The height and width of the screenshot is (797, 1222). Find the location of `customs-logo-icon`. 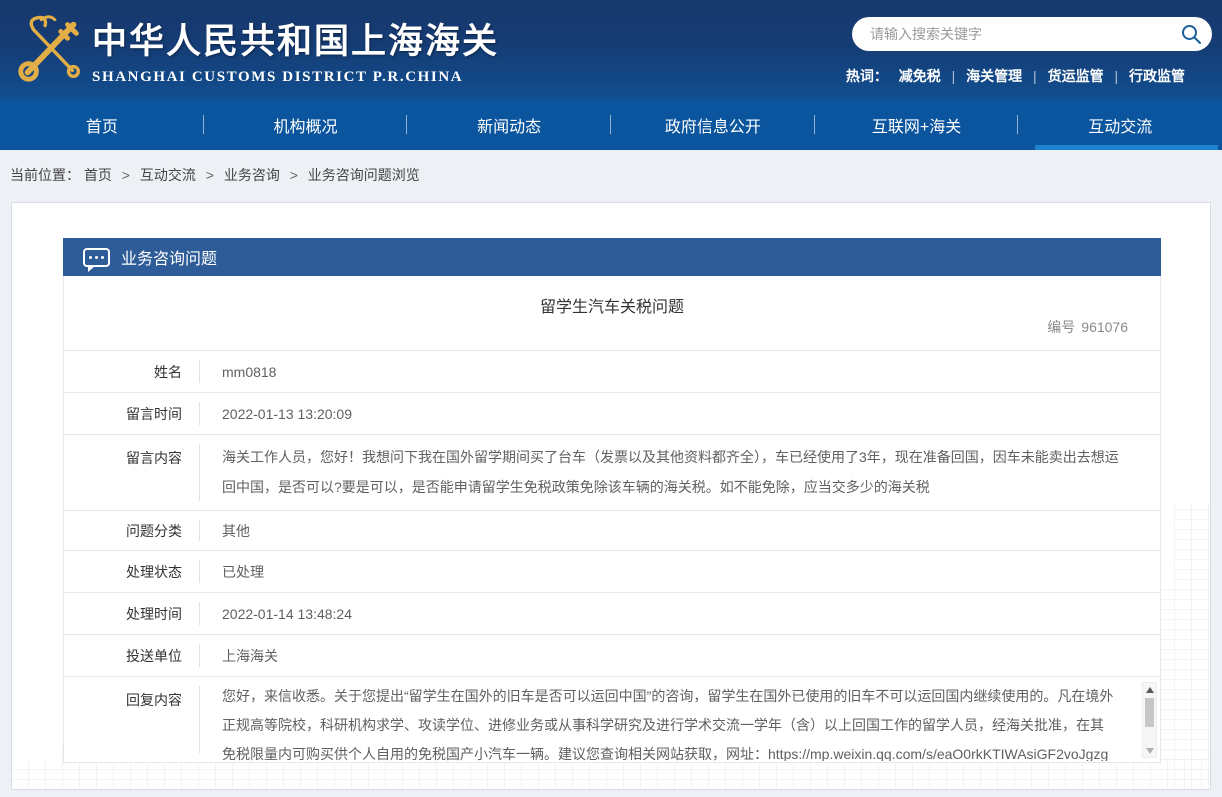

customs-logo-icon is located at coordinates (51, 49).